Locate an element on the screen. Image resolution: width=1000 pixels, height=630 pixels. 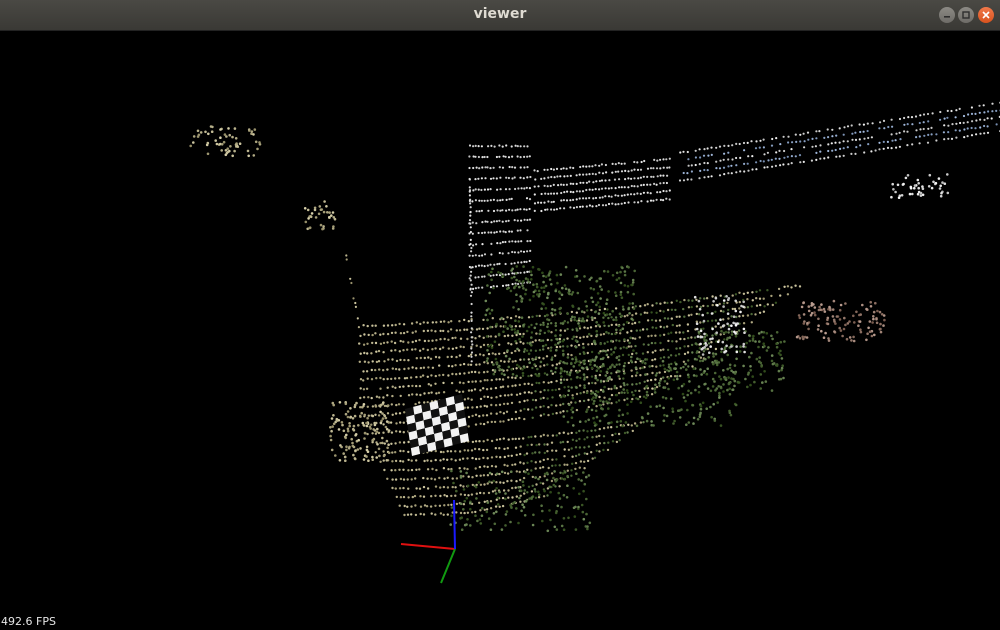
close-icon is located at coordinates (986, 15).